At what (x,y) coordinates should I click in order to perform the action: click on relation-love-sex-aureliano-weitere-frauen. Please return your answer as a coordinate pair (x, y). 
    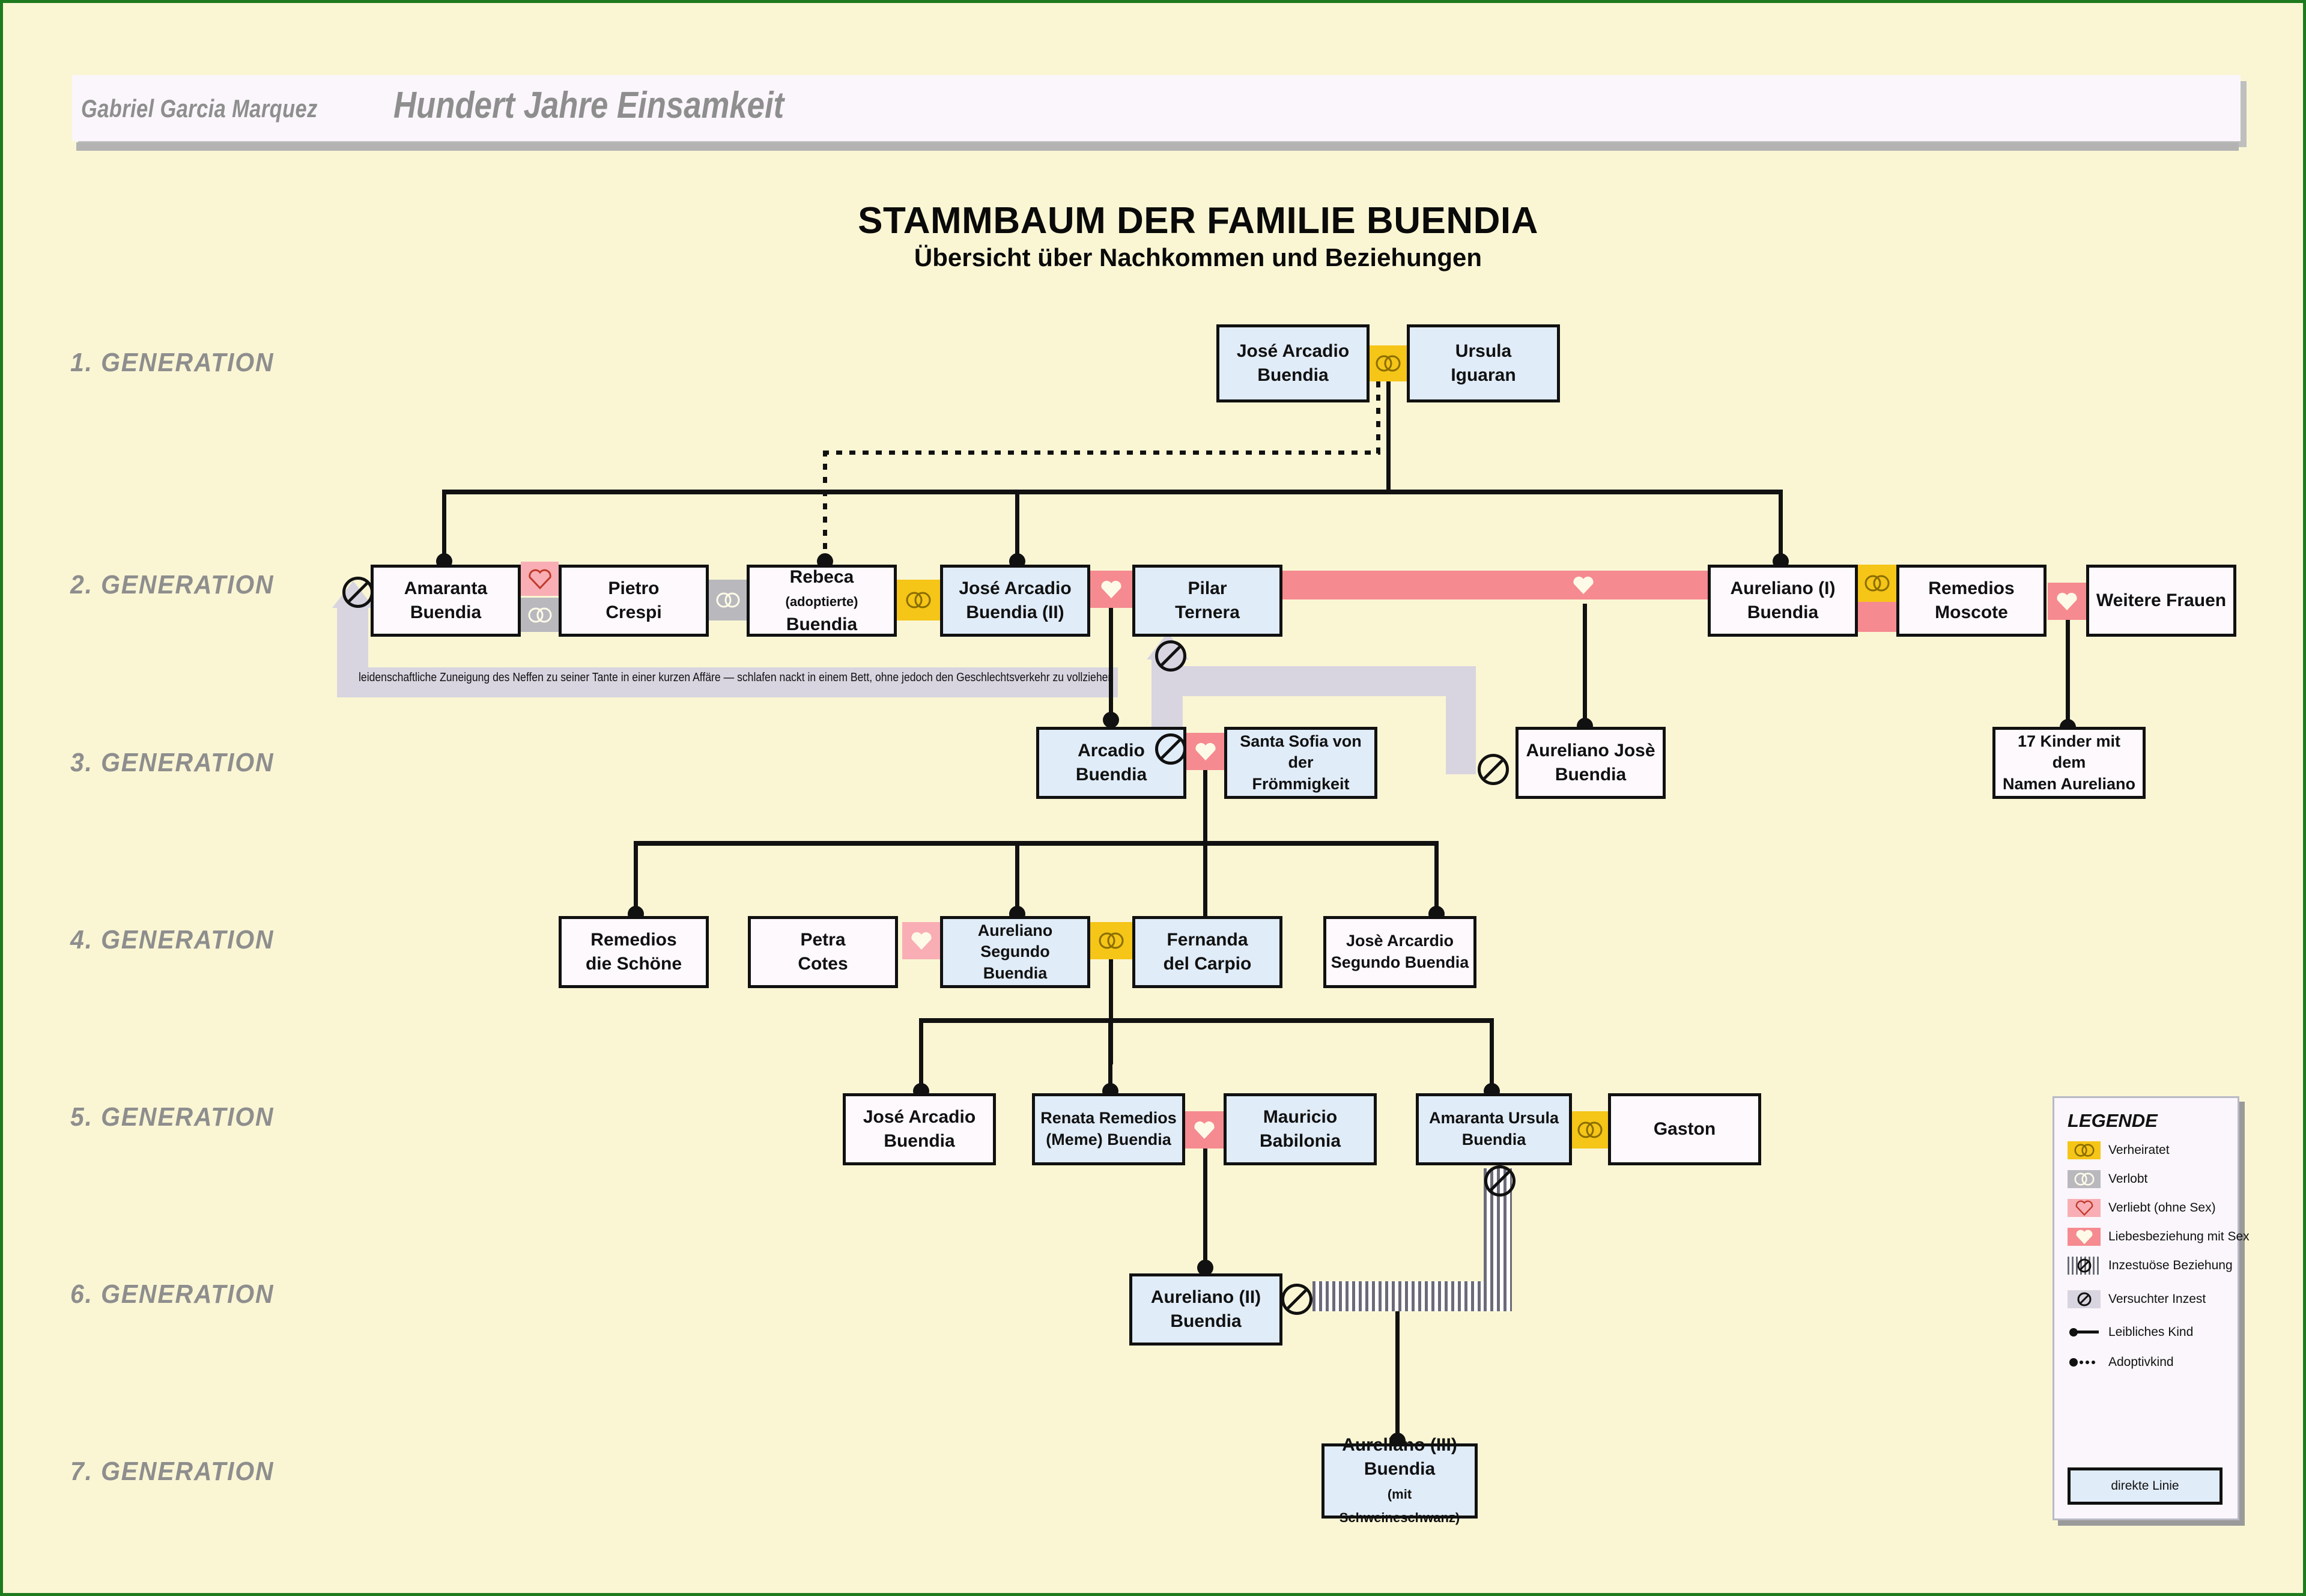
    Looking at the image, I should click on (2067, 601).